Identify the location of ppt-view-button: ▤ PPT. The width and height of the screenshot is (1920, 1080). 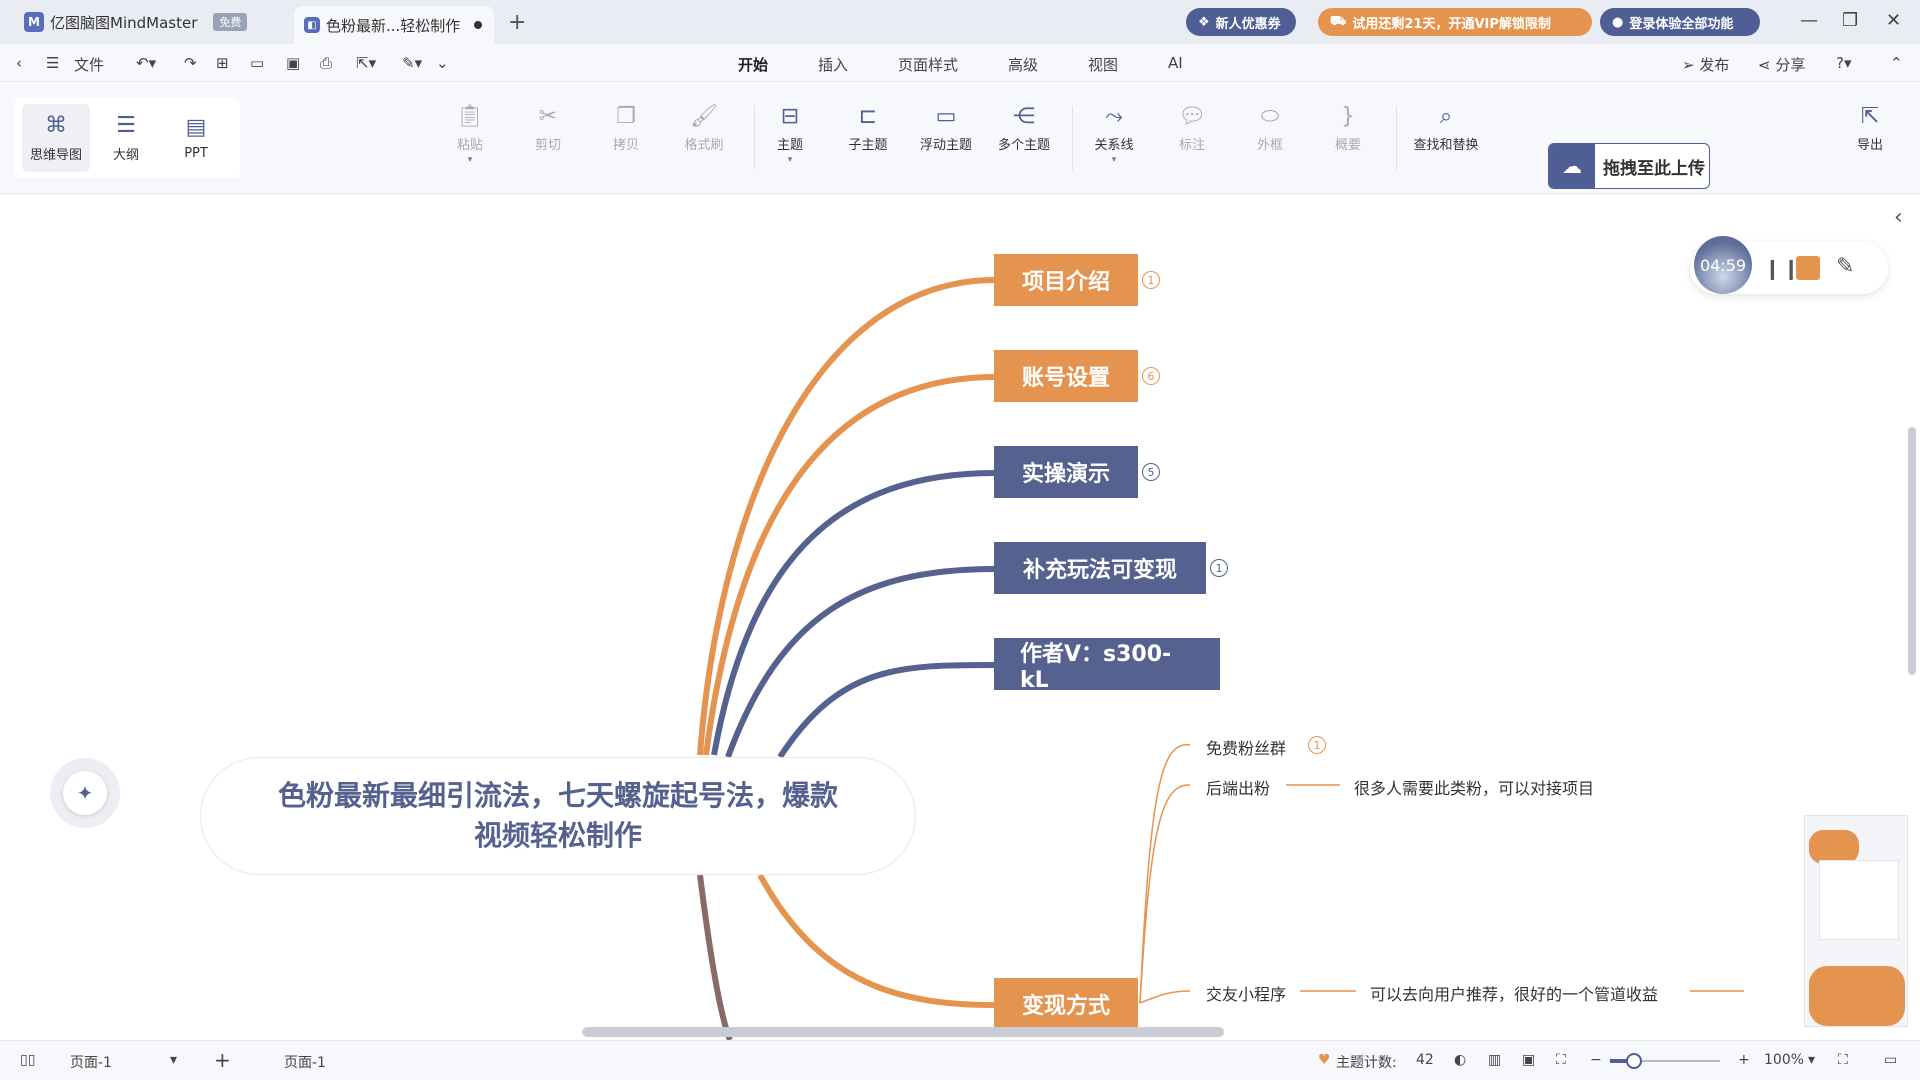
(196, 138).